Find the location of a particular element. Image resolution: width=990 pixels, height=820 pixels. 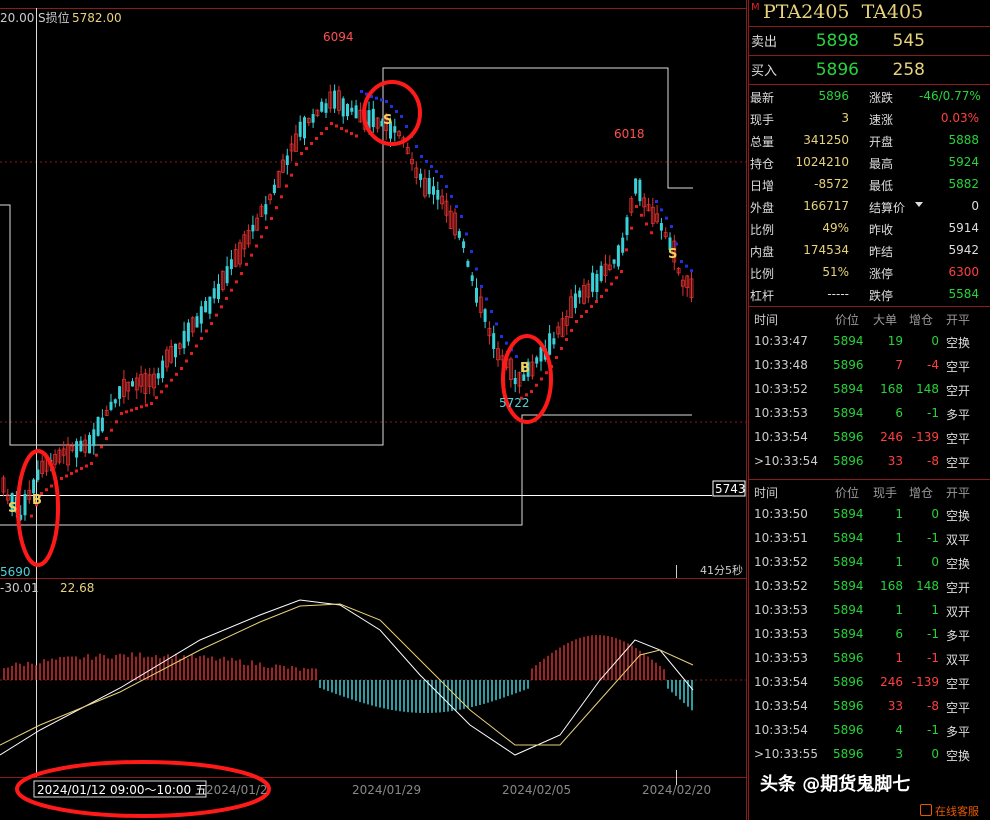

buy-volume: 258 is located at coordinates (908, 70).